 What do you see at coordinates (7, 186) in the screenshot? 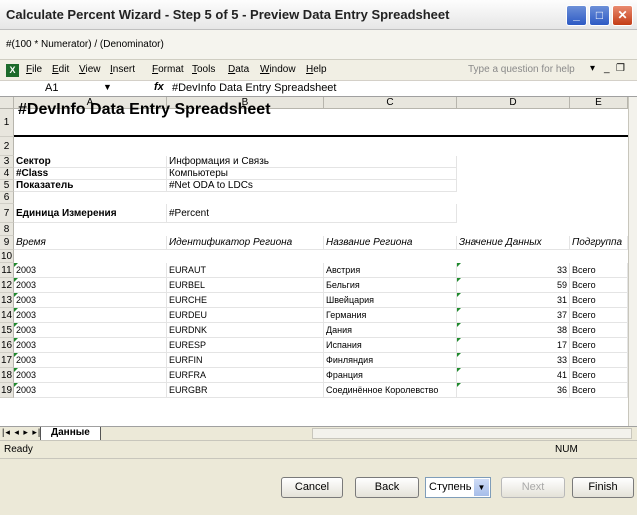
I see `row-header: 5` at bounding box center [7, 186].